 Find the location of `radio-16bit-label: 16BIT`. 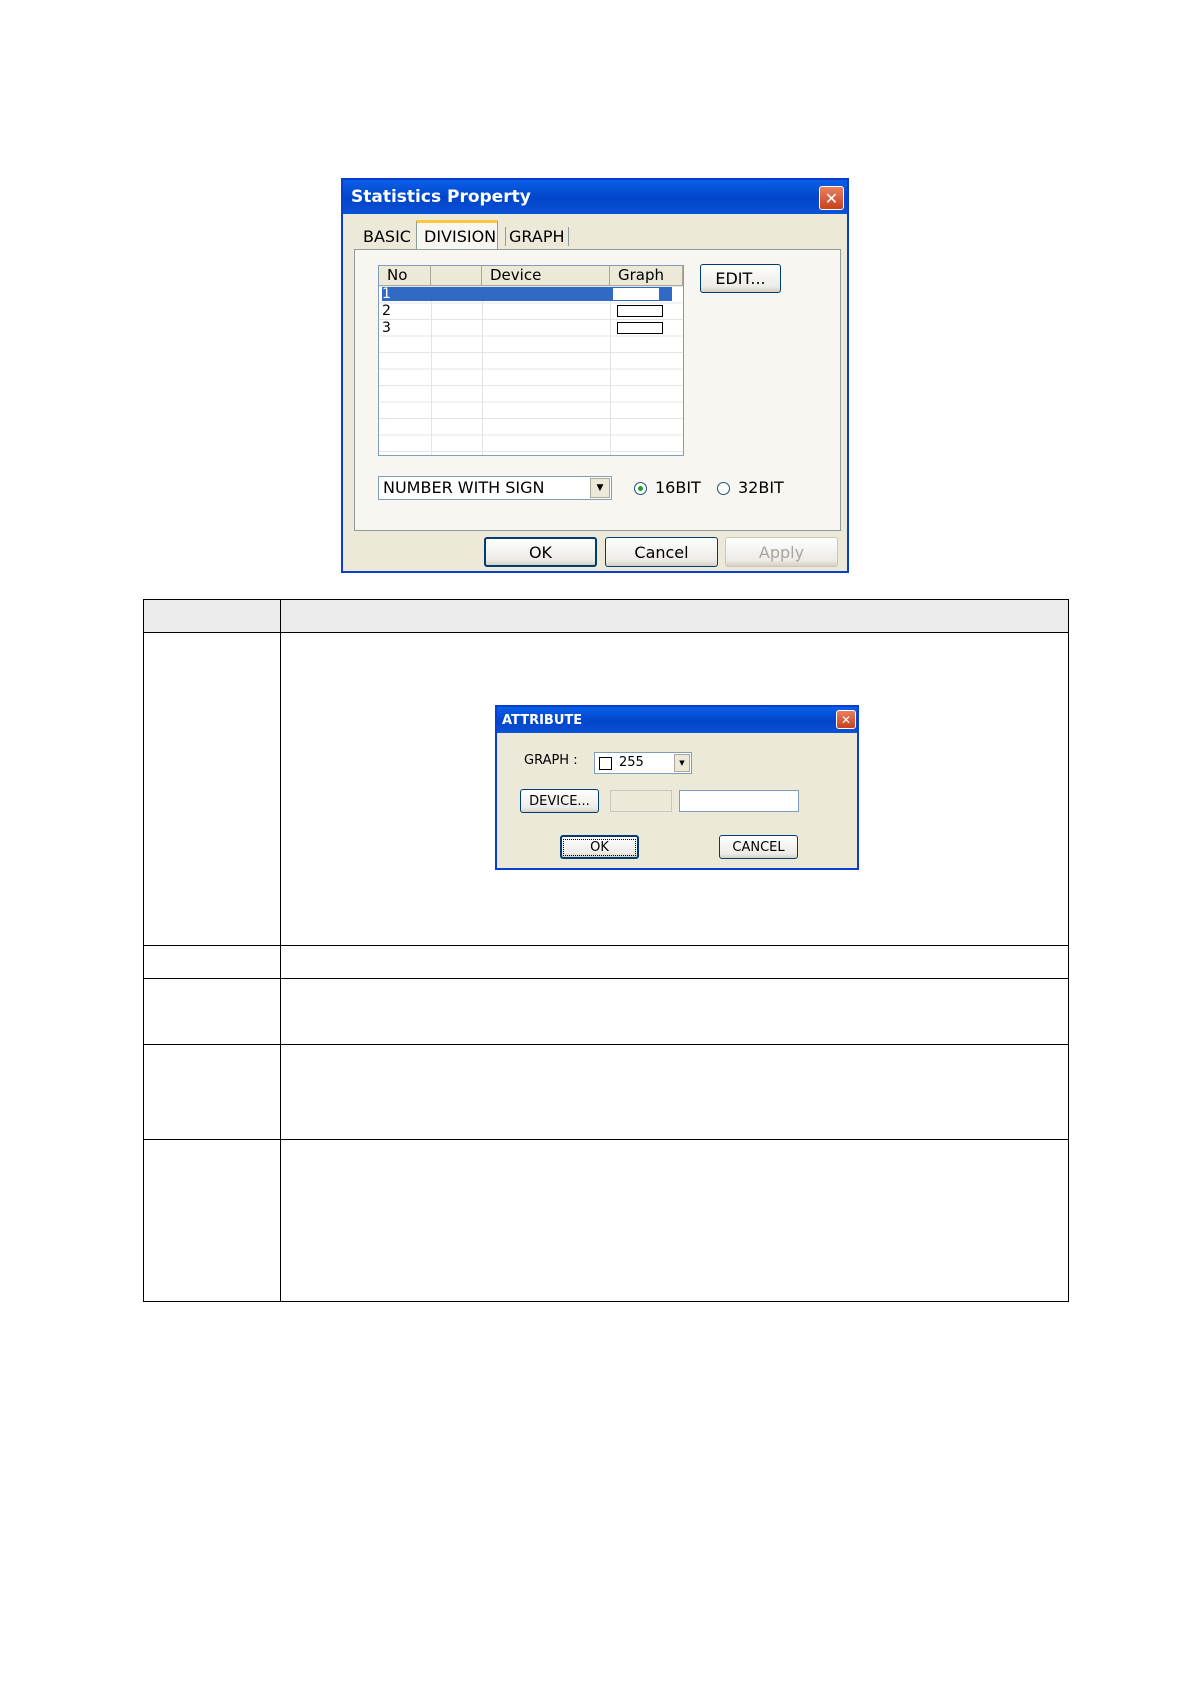

radio-16bit-label: 16BIT is located at coordinates (678, 487).